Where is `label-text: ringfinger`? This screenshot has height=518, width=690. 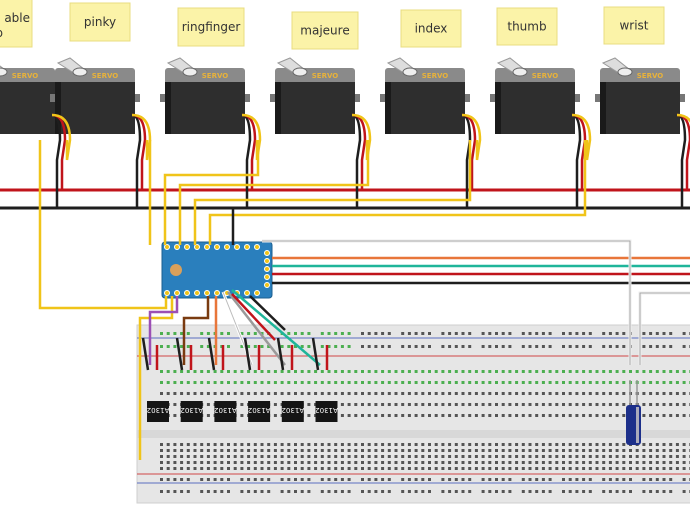
label-text: ringfinger is located at coordinates (211, 27).